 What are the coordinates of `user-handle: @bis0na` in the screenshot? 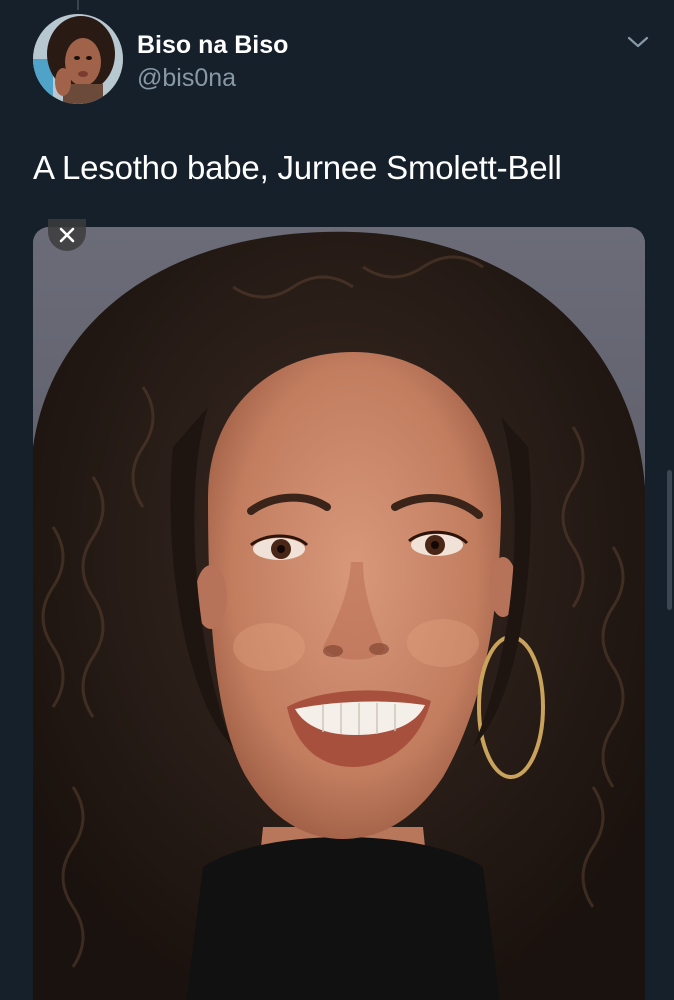 It's located at (186, 78).